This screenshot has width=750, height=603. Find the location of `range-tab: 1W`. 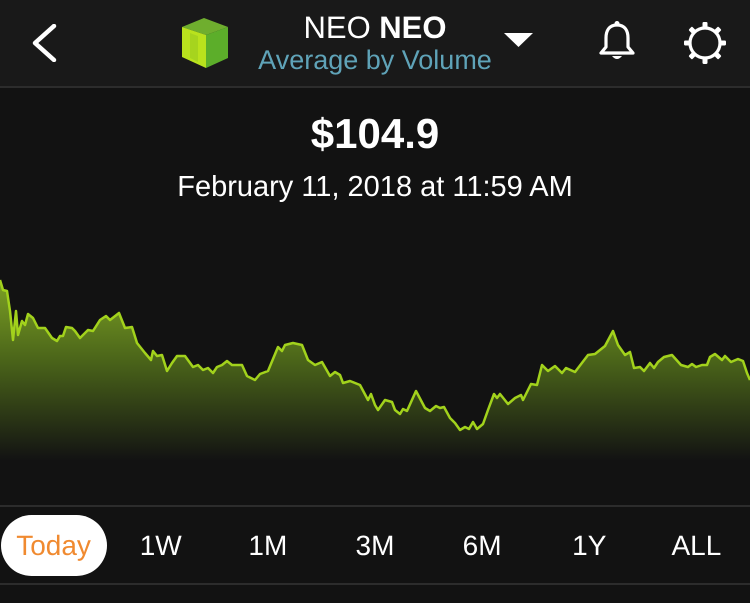

range-tab: 1W is located at coordinates (161, 545).